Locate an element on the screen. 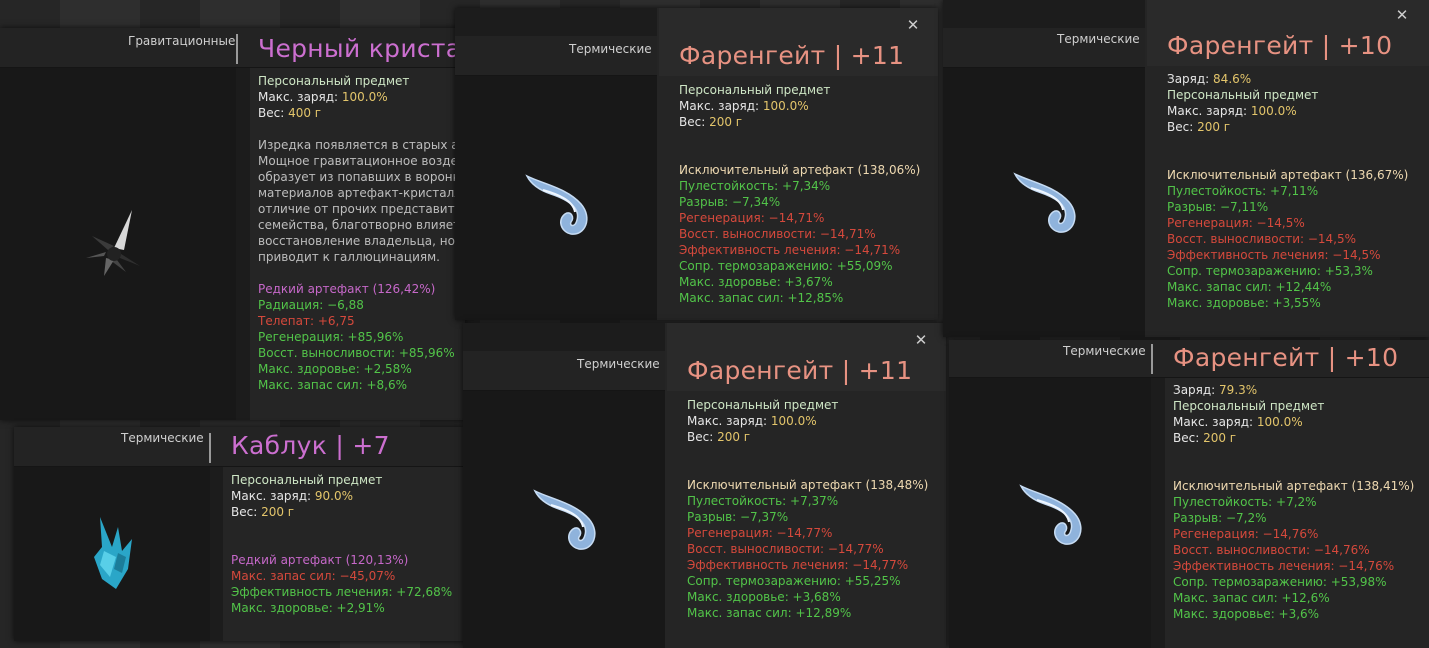 This screenshot has width=1429, height=648. max-charge-line: Макс. заряд: 100.0% is located at coordinates (323, 97).